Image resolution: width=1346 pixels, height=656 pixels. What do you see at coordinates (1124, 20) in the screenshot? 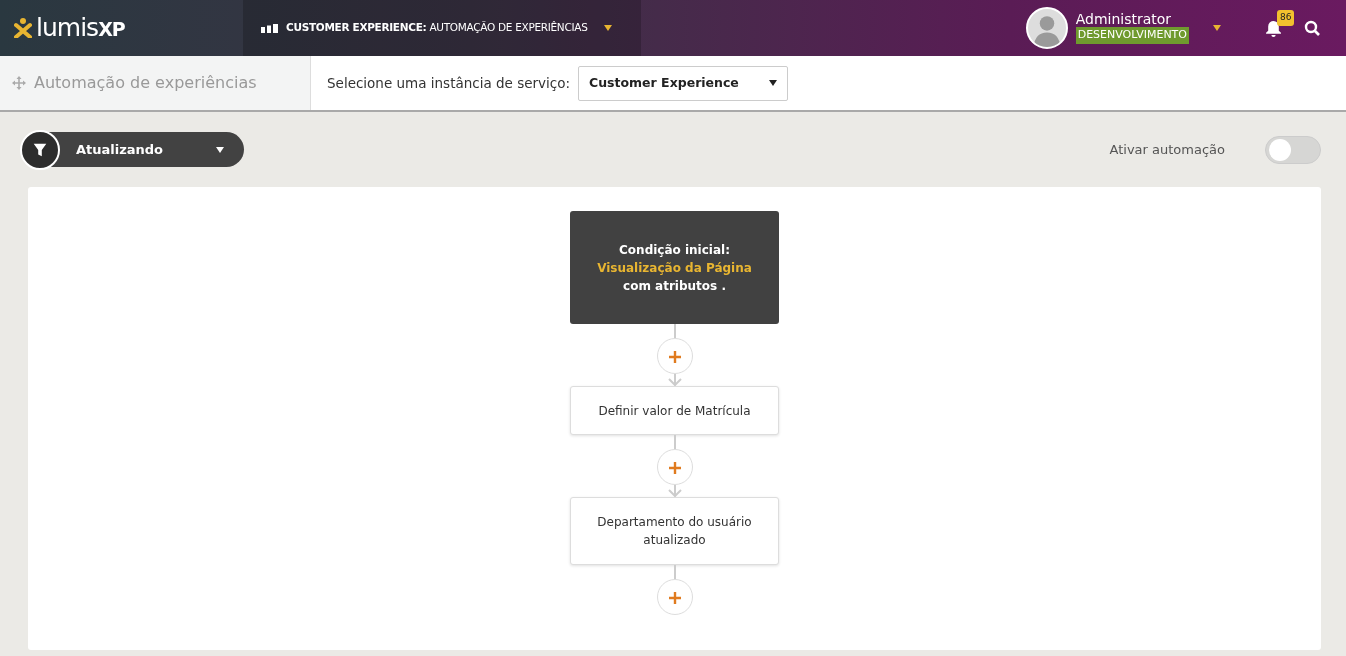
I see `user-name: Administrator` at bounding box center [1124, 20].